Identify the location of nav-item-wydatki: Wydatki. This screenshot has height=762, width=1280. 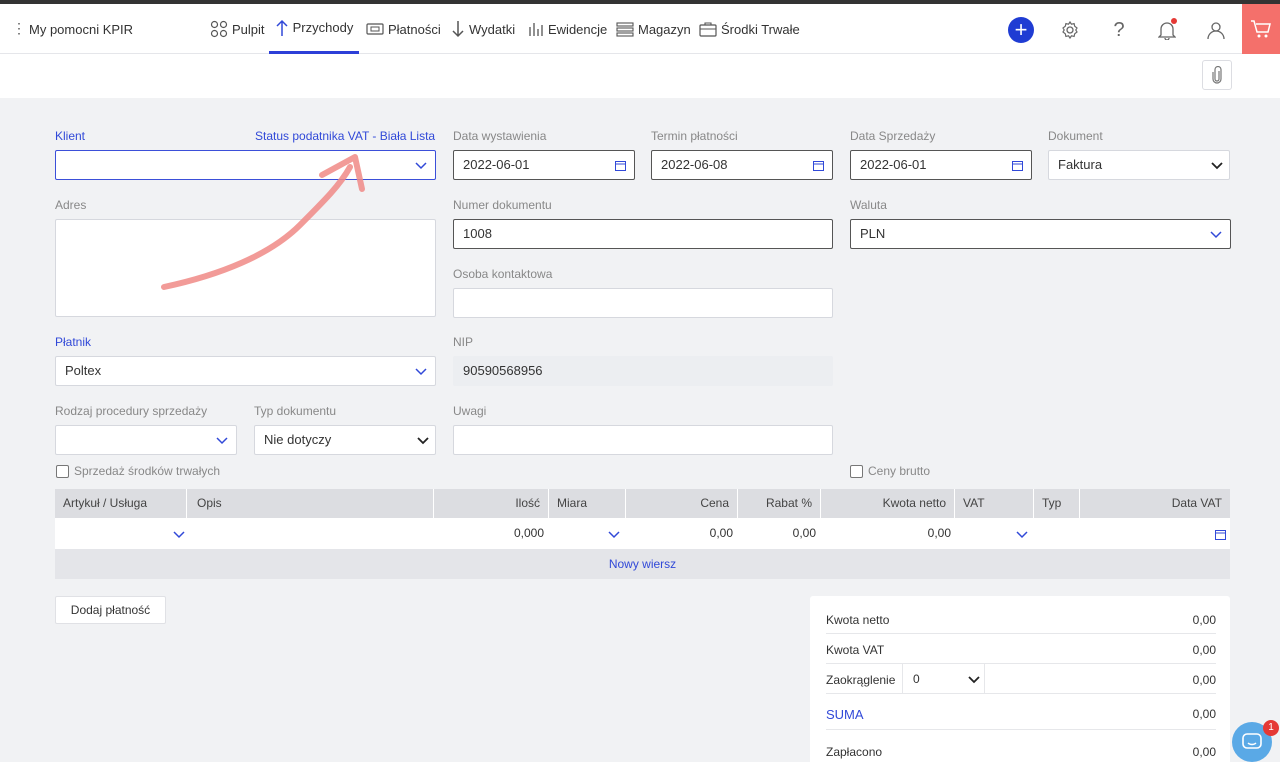
(483, 29).